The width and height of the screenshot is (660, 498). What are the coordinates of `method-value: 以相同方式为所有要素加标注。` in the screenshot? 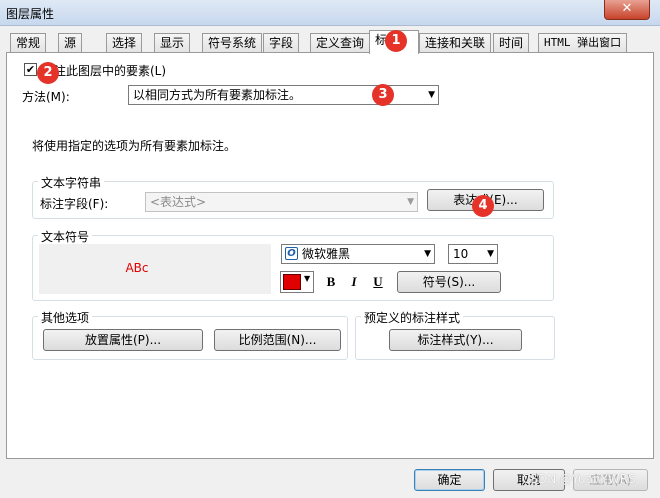 It's located at (217, 95).